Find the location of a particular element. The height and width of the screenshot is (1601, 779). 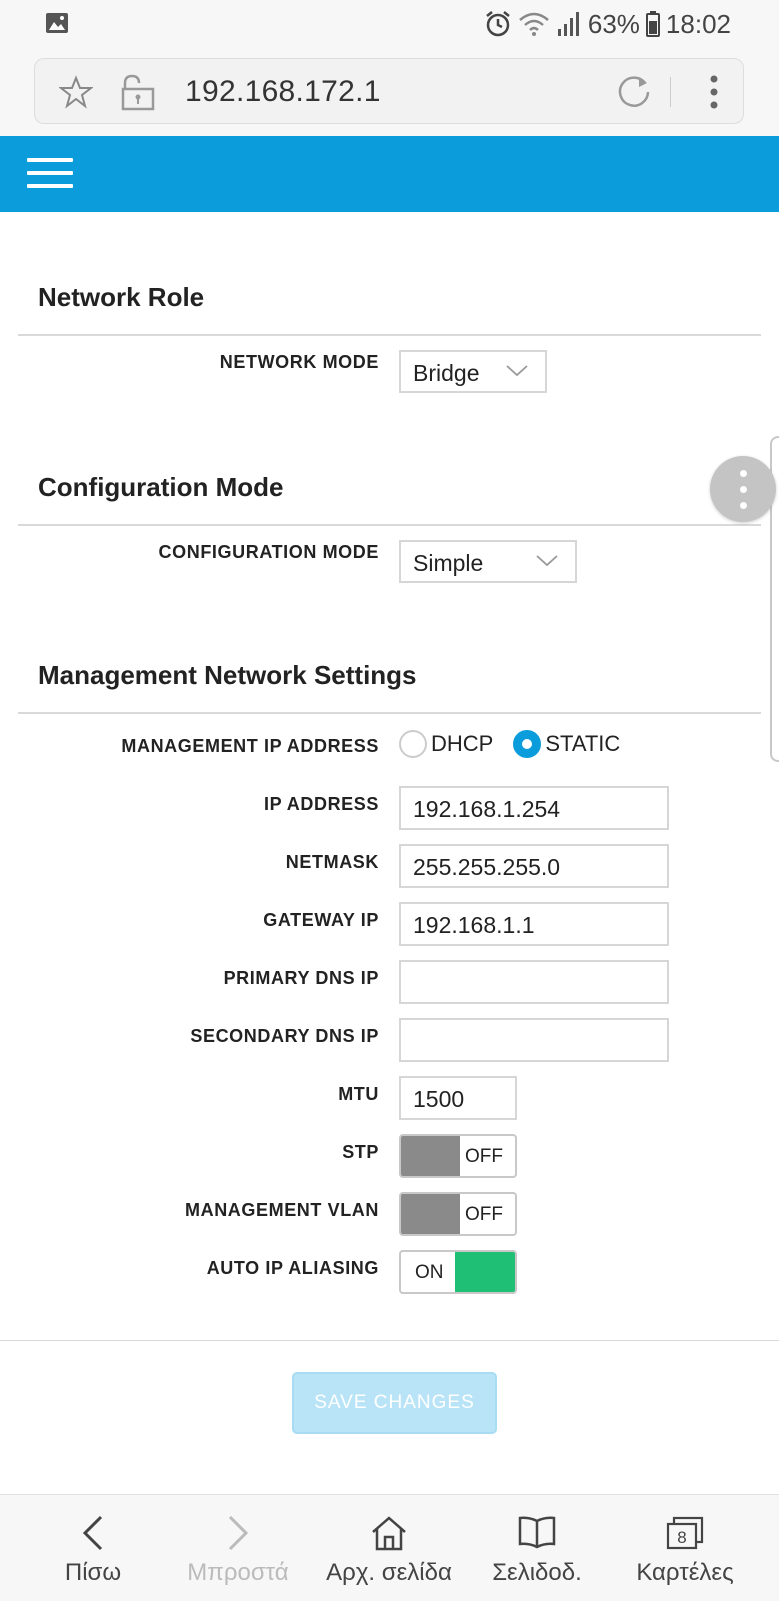

section-title-network-role: Network Role is located at coordinates (121, 297).